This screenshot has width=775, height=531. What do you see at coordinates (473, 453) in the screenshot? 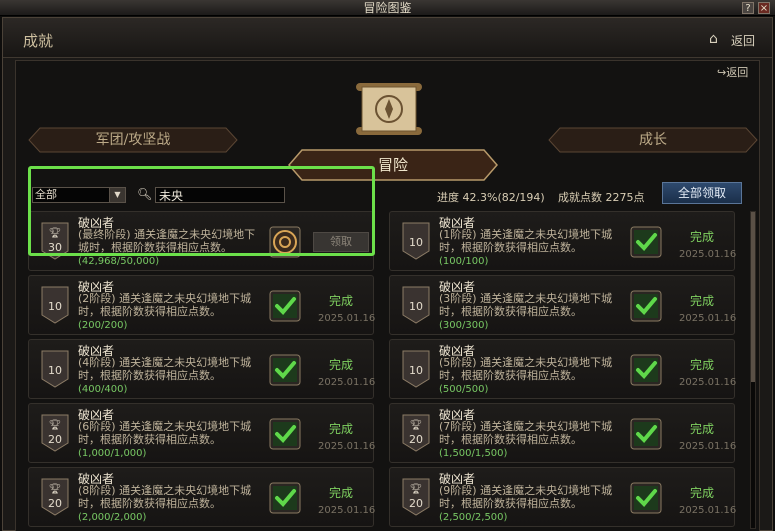
I see `achievement-progress: (1,500/1,500)` at bounding box center [473, 453].